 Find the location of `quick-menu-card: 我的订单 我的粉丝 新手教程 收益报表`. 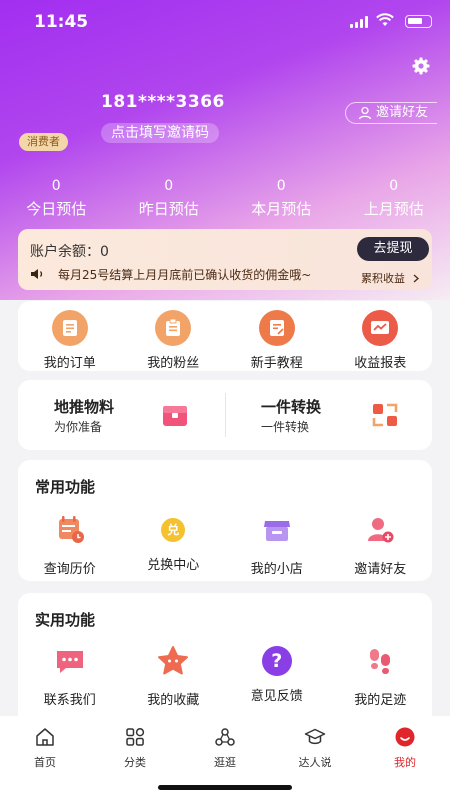

quick-menu-card: 我的订单 我的粉丝 新手教程 收益报表 is located at coordinates (225, 336).